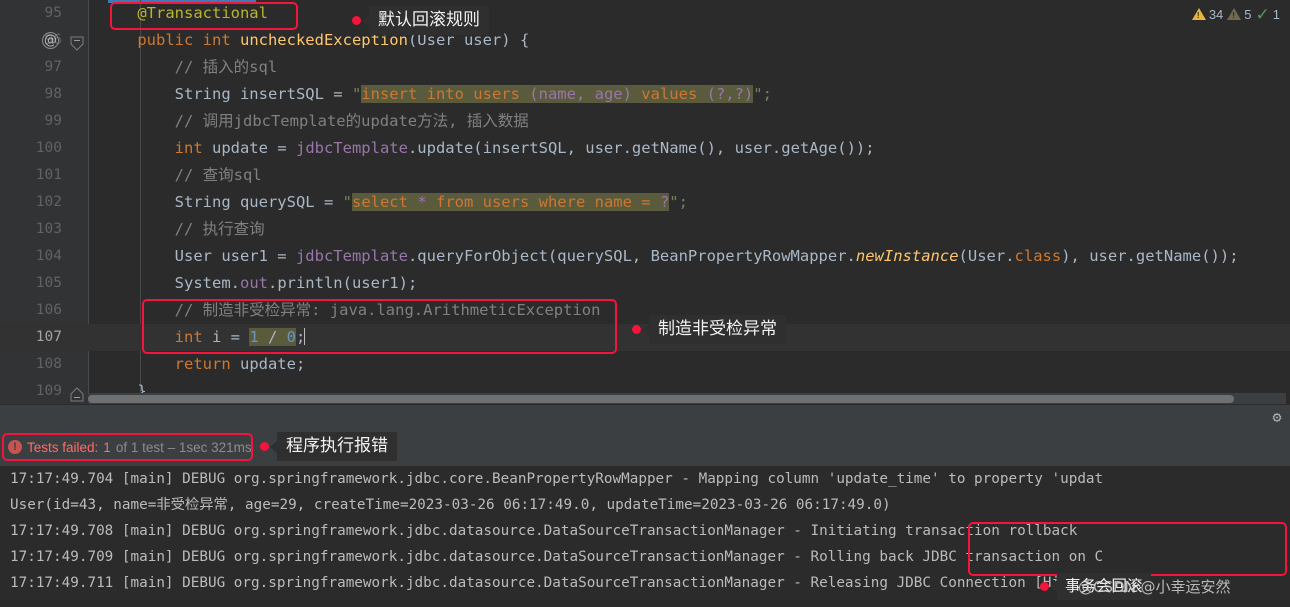 The width and height of the screenshot is (1290, 607). What do you see at coordinates (219, 229) in the screenshot?
I see `code-text: // 执行查询` at bounding box center [219, 229].